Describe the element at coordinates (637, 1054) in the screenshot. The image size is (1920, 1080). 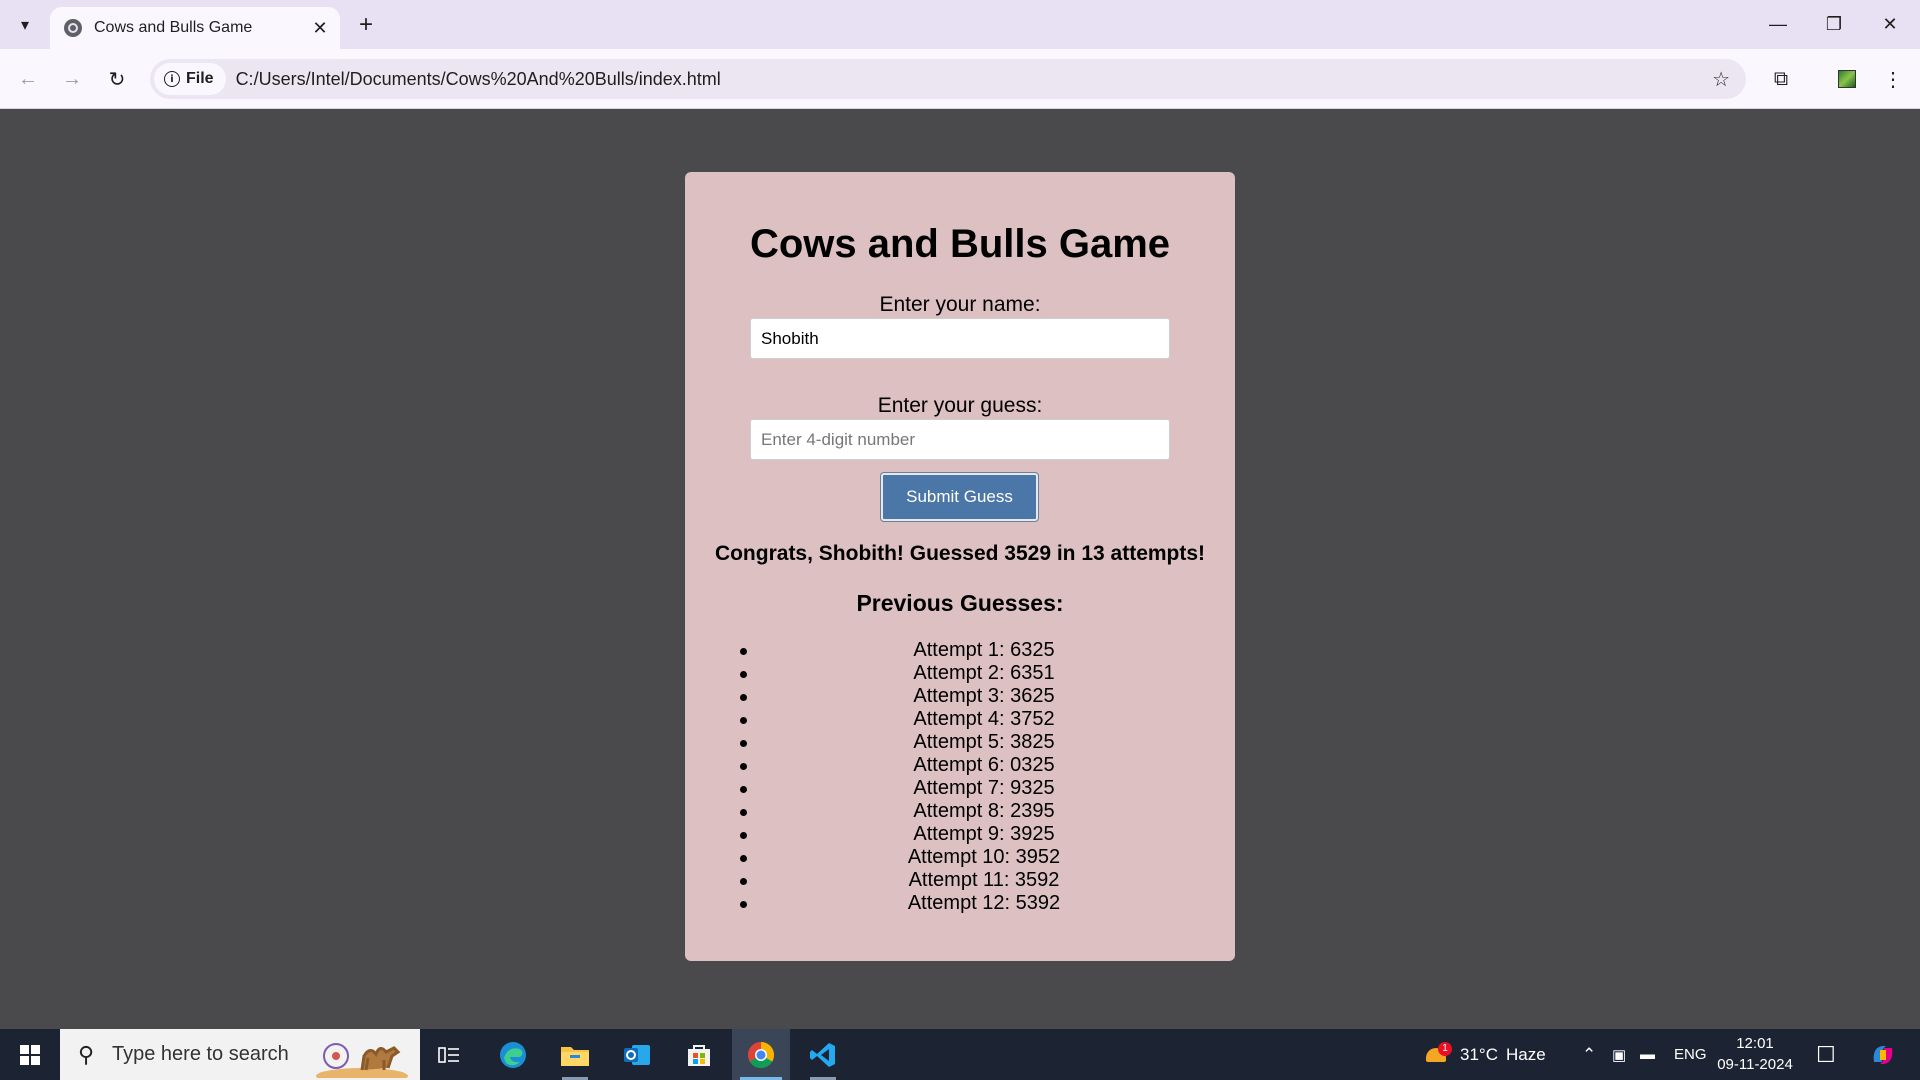
I see `outlook-icon` at that location.